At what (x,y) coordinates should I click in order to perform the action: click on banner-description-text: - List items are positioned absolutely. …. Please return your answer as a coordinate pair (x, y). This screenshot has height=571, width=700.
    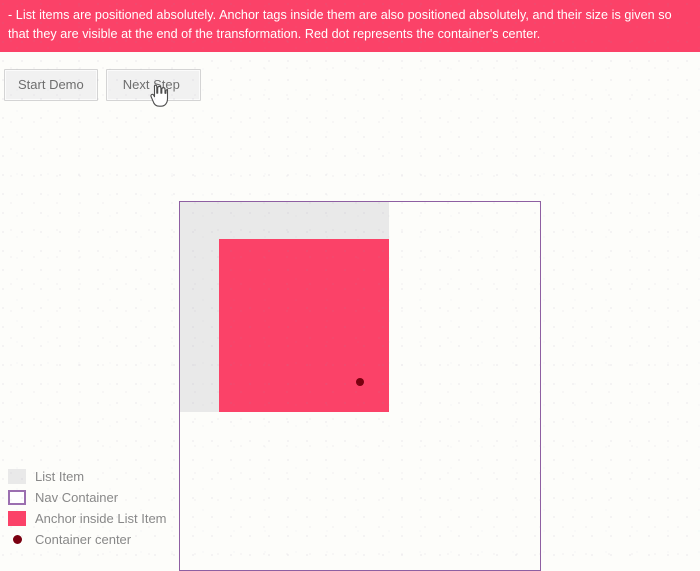
    Looking at the image, I should click on (342, 24).